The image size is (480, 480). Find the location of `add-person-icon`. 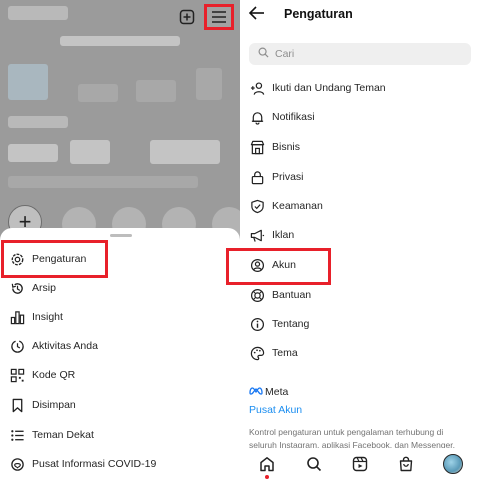

add-person-icon is located at coordinates (257, 88).